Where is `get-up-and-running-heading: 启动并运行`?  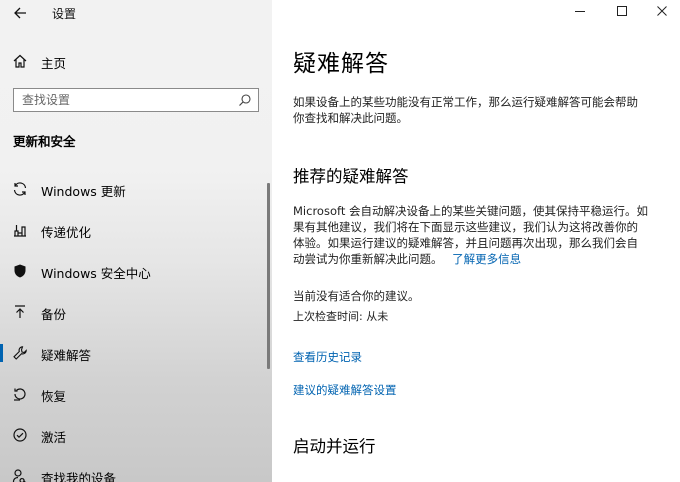
get-up-and-running-heading: 启动并运行 is located at coordinates (334, 446).